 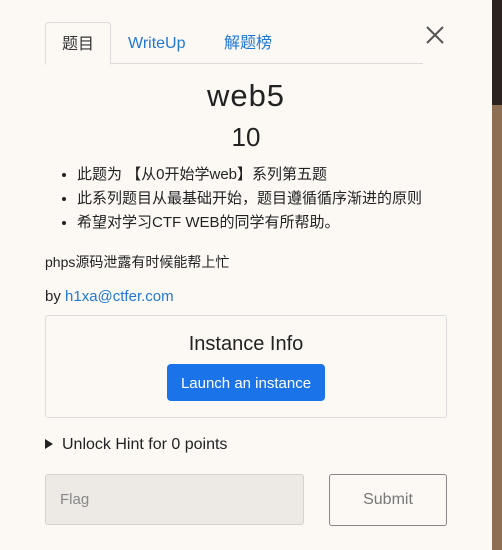 I want to click on tab-writeup: WriteUp, so click(x=157, y=42).